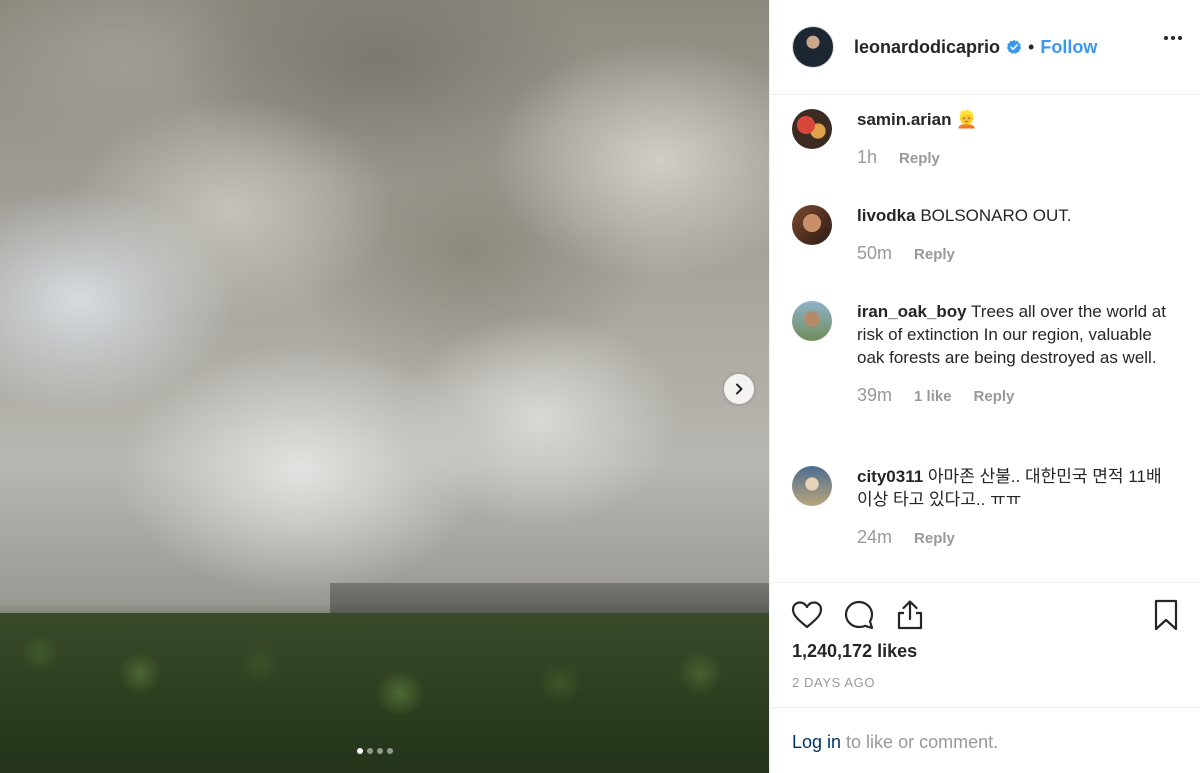 This screenshot has width=1200, height=773. Describe the element at coordinates (874, 395) in the screenshot. I see `comment-time: 39m` at that location.